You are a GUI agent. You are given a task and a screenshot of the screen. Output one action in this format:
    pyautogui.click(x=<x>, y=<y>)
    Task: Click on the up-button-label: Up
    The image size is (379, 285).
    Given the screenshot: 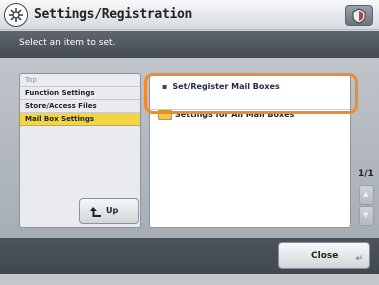 What is the action you would take?
    pyautogui.click(x=112, y=210)
    